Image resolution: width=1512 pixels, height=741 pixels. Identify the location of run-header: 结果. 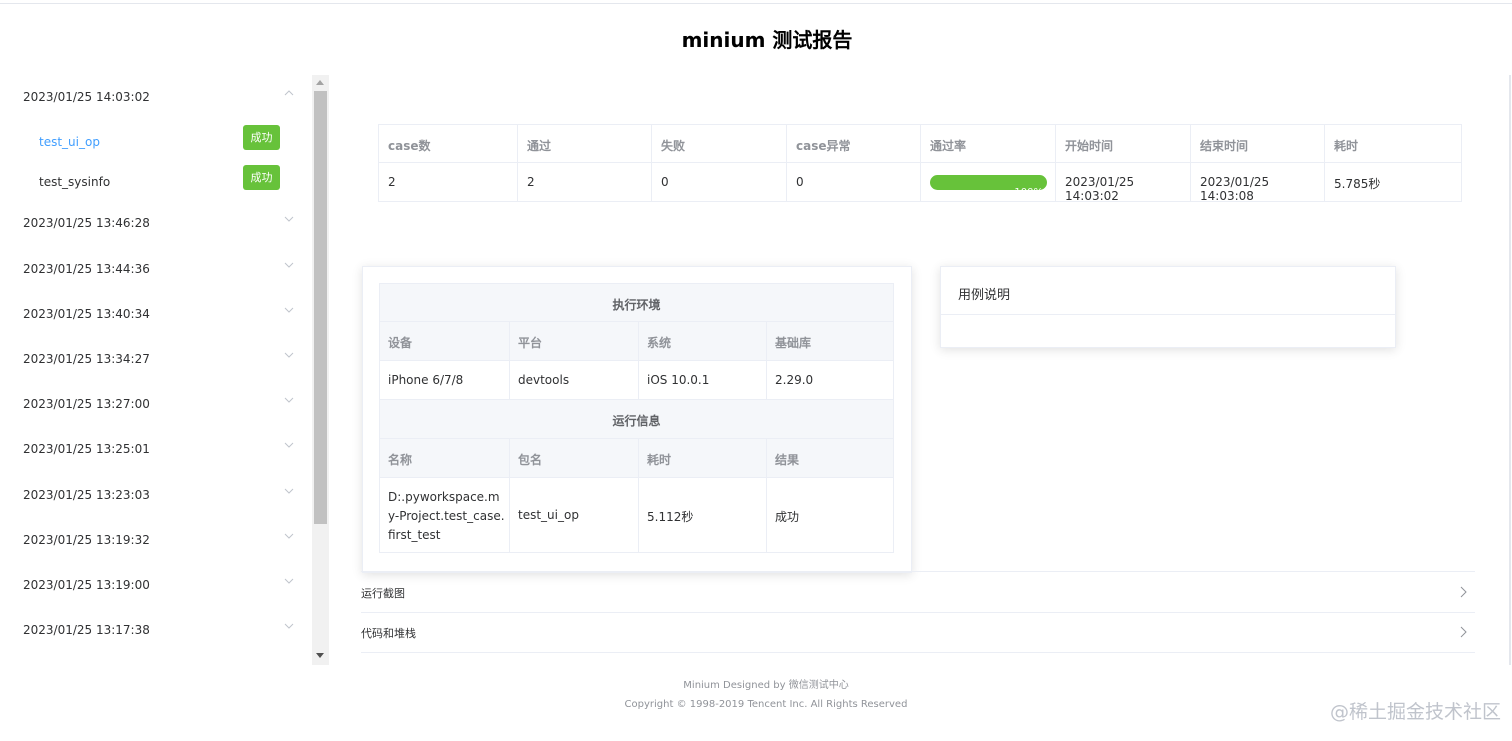
(787, 460).